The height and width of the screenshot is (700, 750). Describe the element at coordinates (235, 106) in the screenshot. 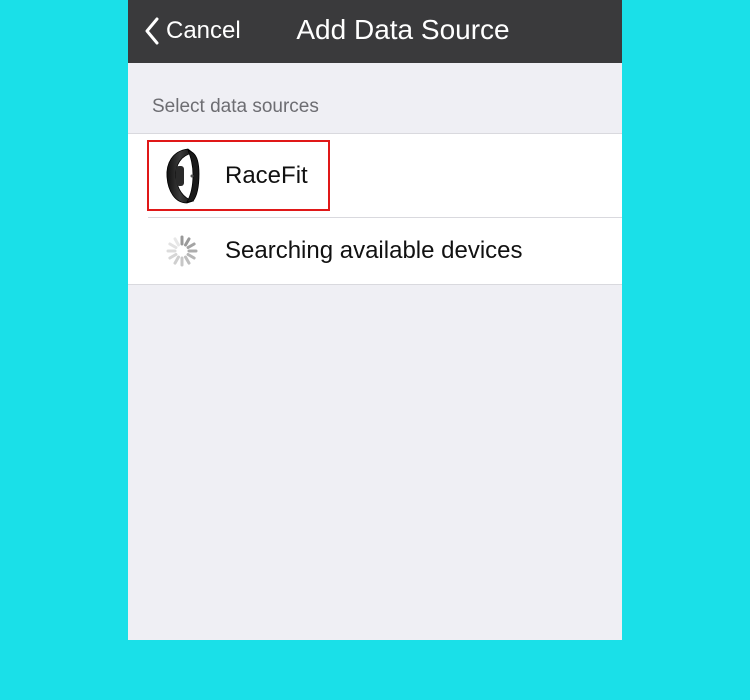

I see `section-header: Select data sources` at that location.